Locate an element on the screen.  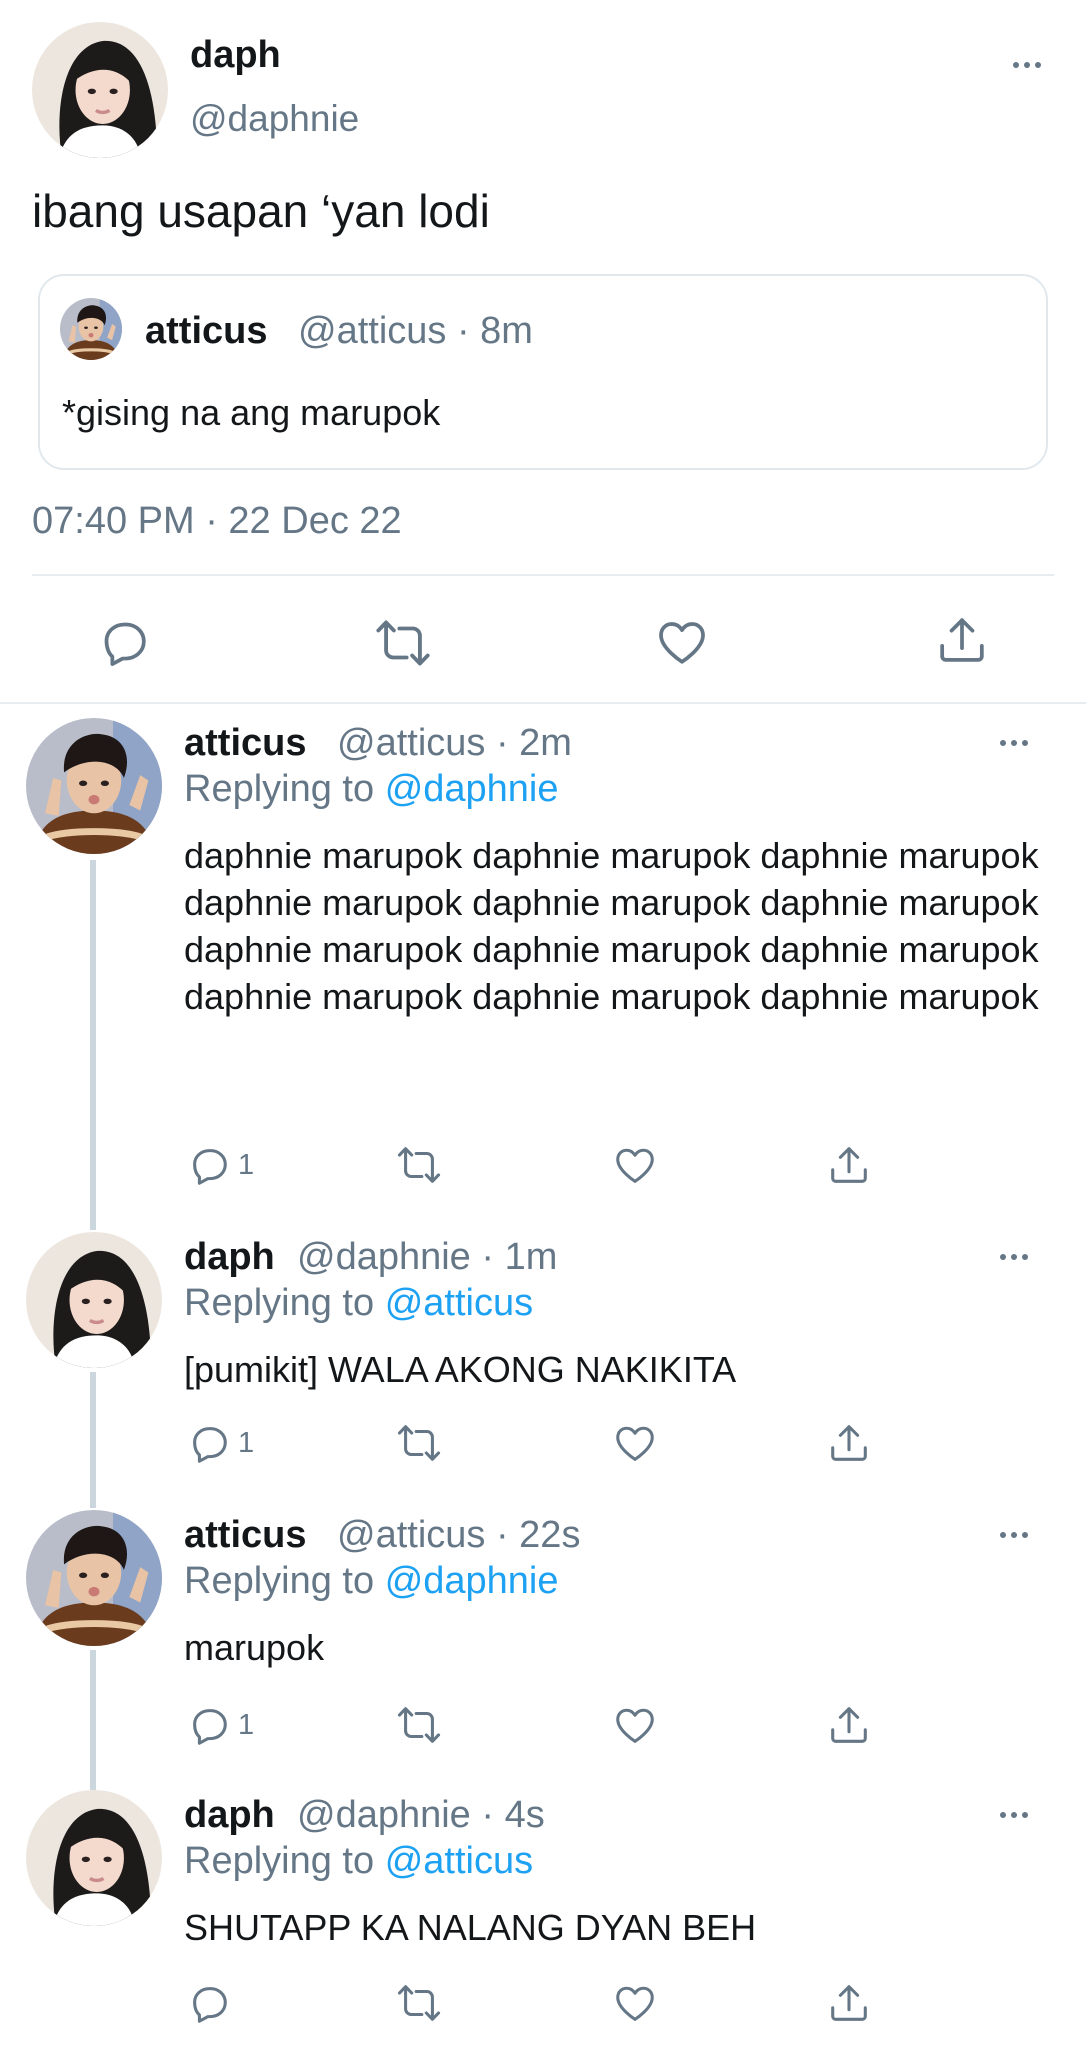
tweet-timestamp: 07:40 PM · 22 Dec 22 is located at coordinates (217, 521).